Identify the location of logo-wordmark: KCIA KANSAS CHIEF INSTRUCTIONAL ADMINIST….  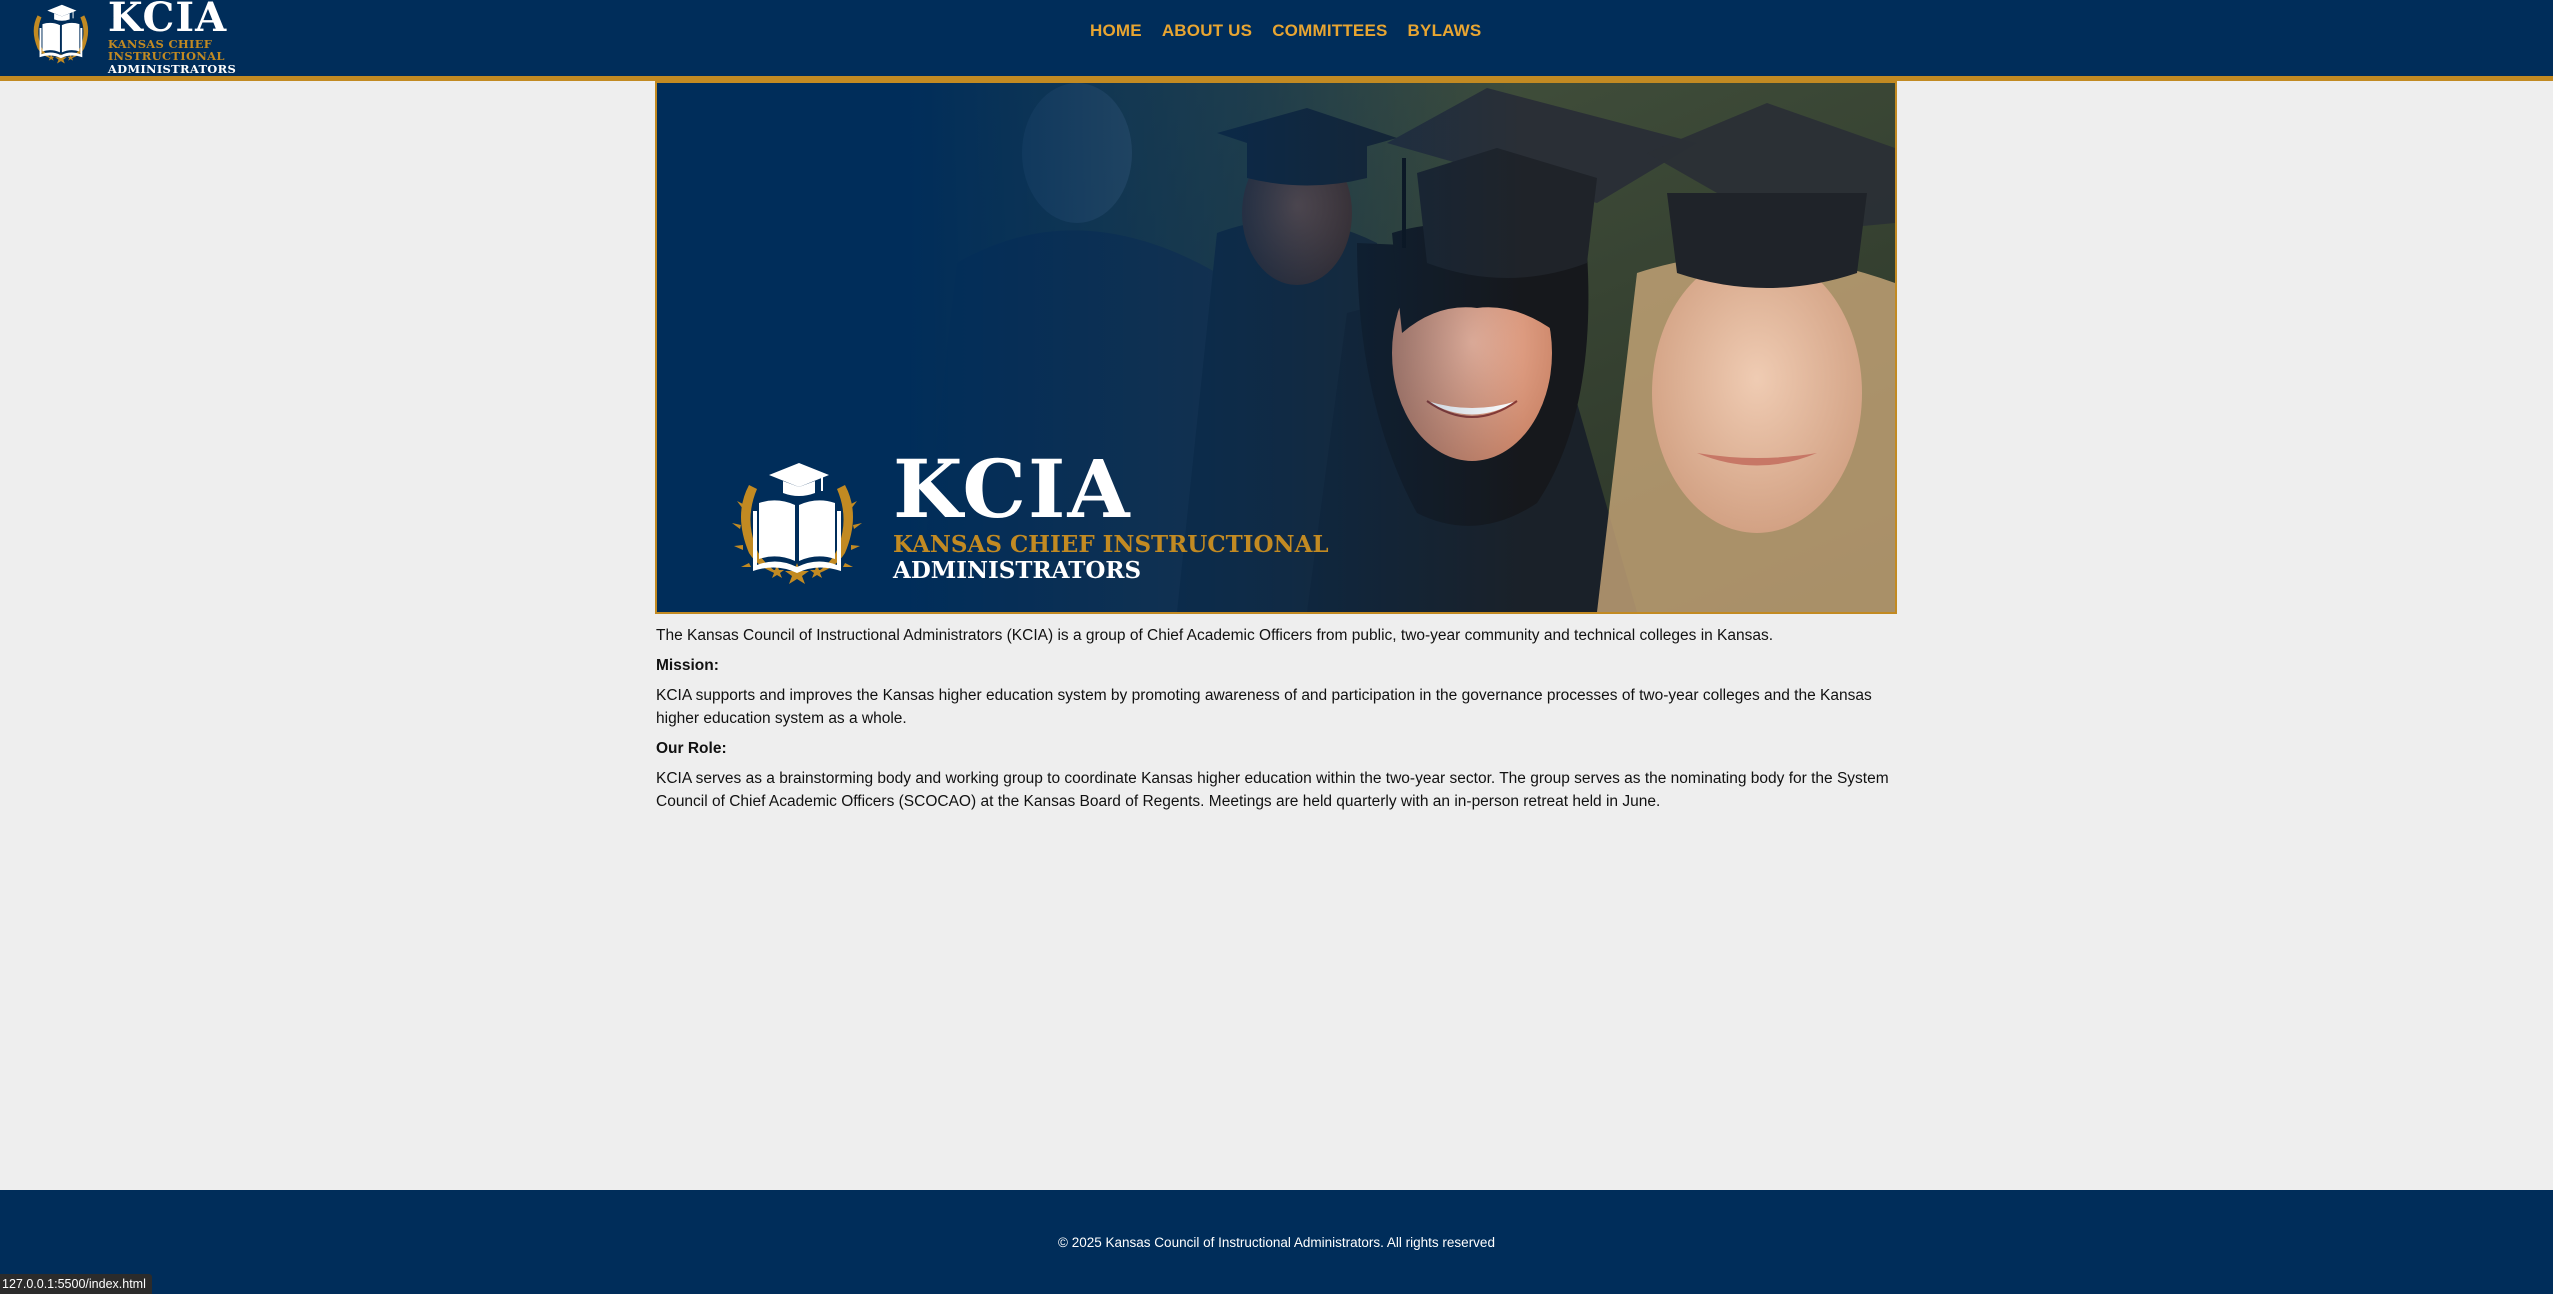
(215, 38).